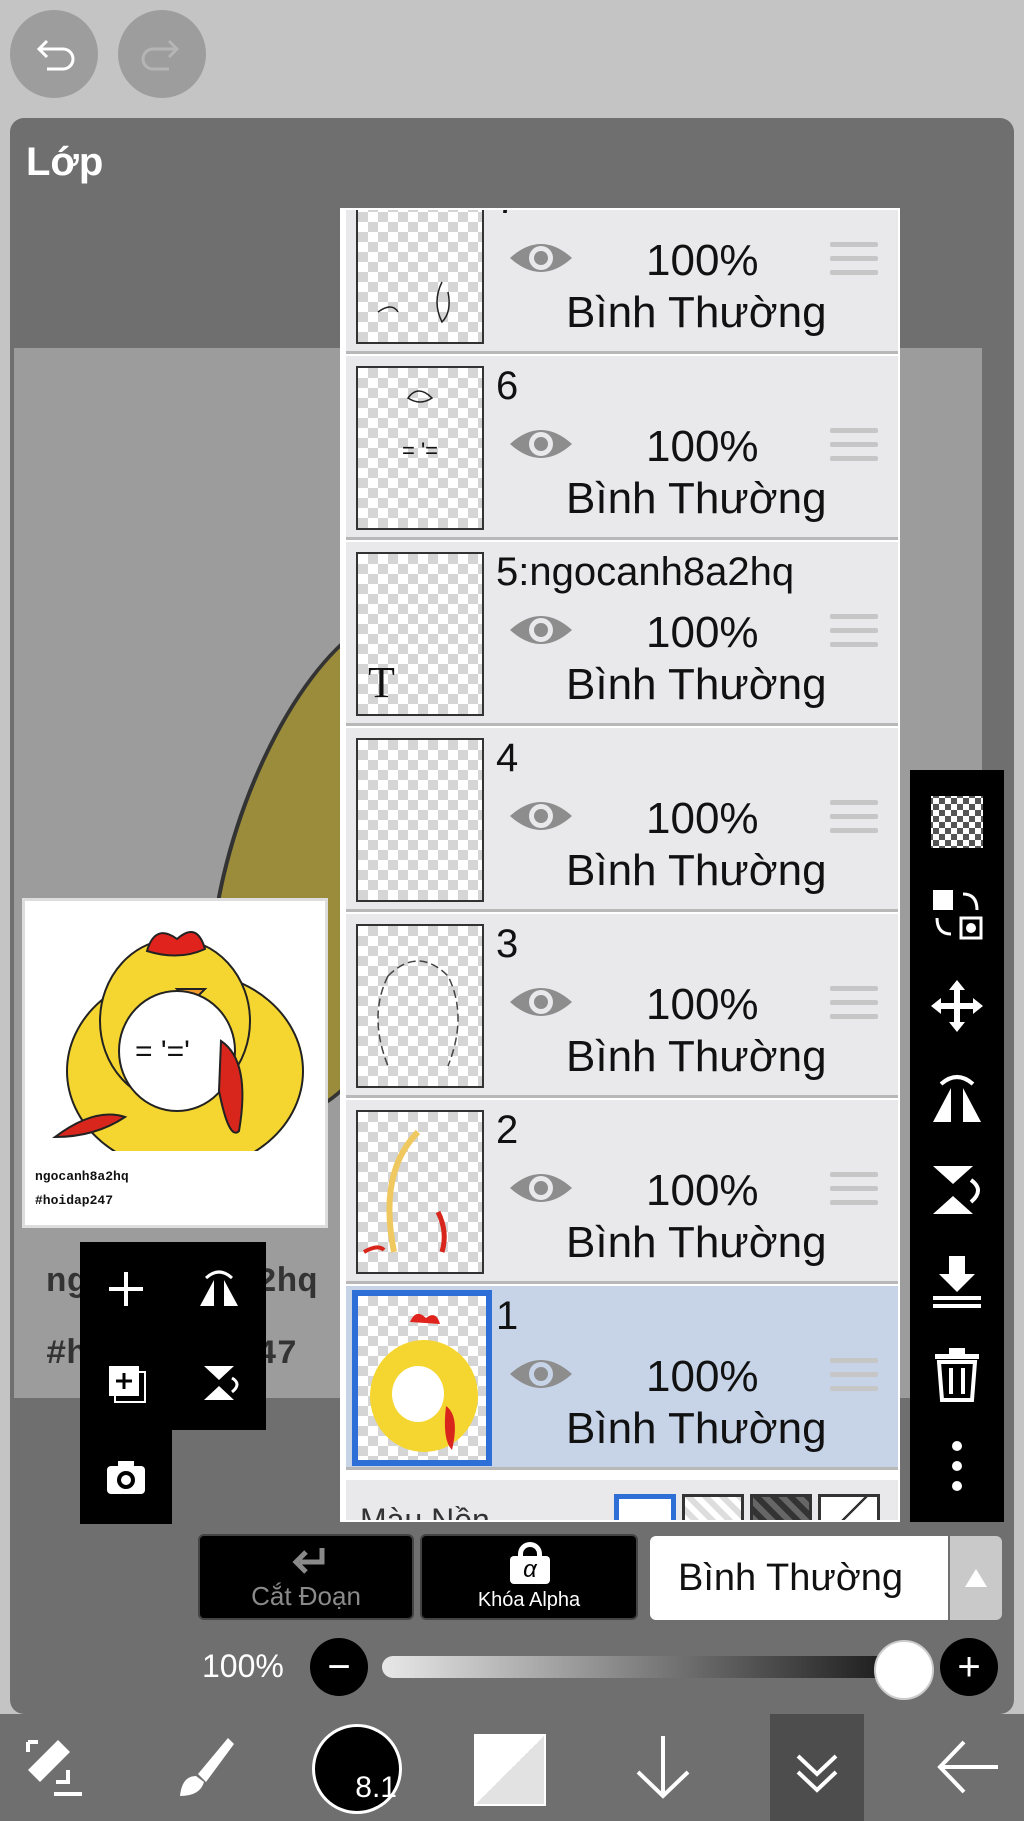 The height and width of the screenshot is (1821, 1024). Describe the element at coordinates (969, 1667) in the screenshot. I see `opacity-increase-button: +` at that location.